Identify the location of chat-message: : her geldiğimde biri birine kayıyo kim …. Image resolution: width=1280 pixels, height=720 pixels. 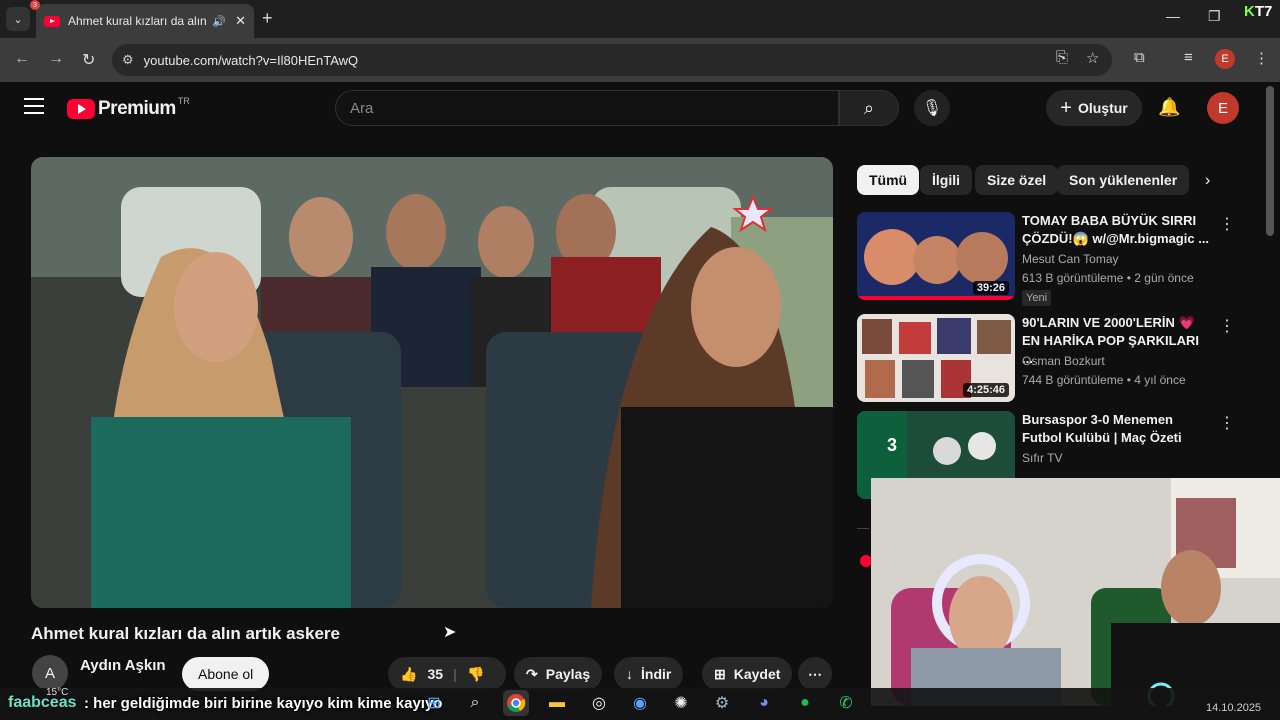
(263, 703).